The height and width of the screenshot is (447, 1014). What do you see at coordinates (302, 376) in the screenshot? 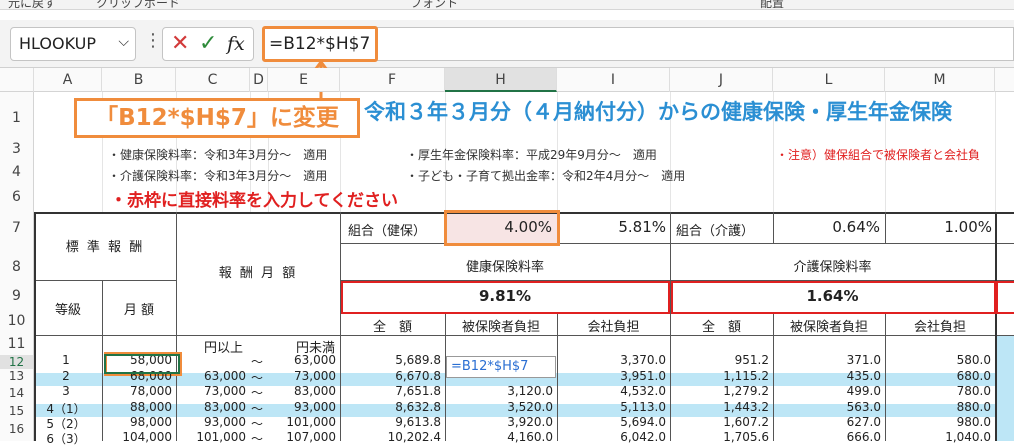
I see `cell-high: 73,000` at bounding box center [302, 376].